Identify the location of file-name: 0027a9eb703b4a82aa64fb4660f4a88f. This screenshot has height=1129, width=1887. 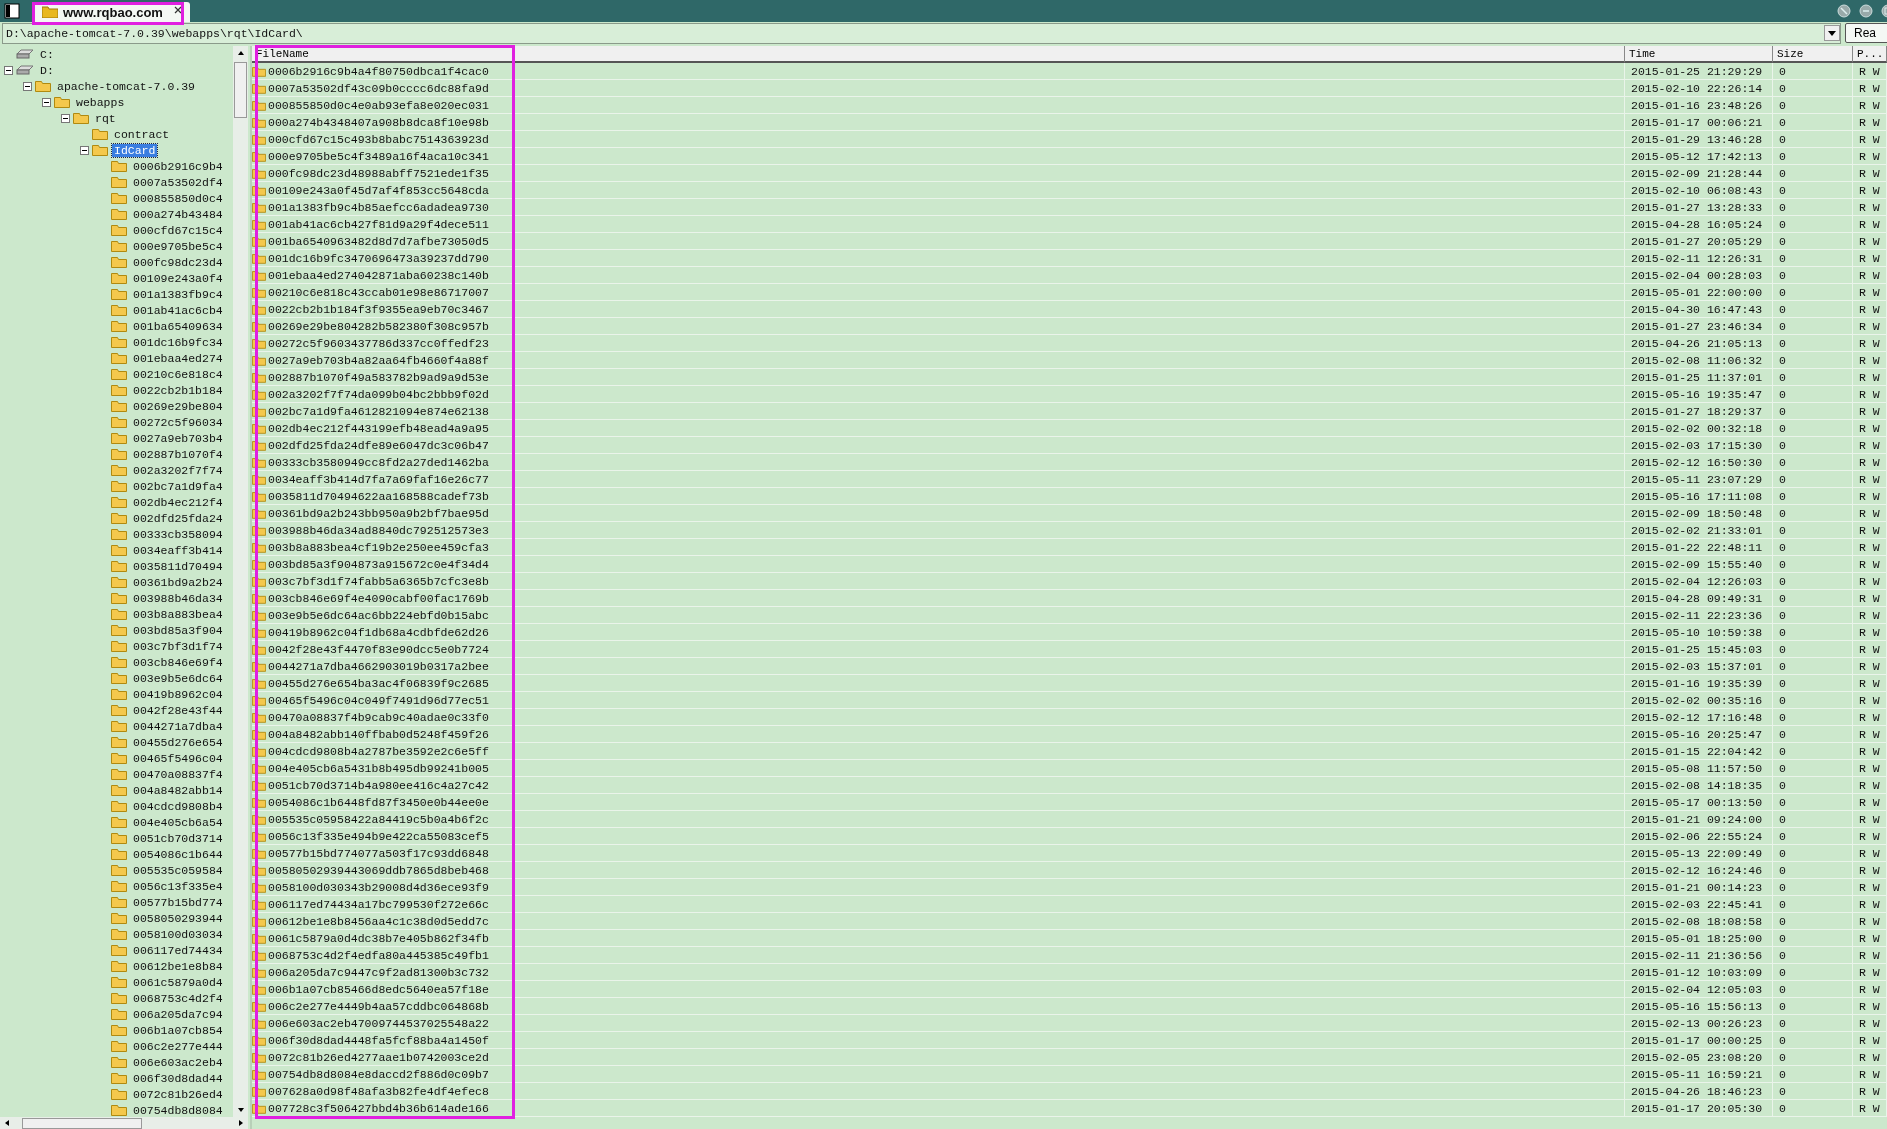
(378, 360).